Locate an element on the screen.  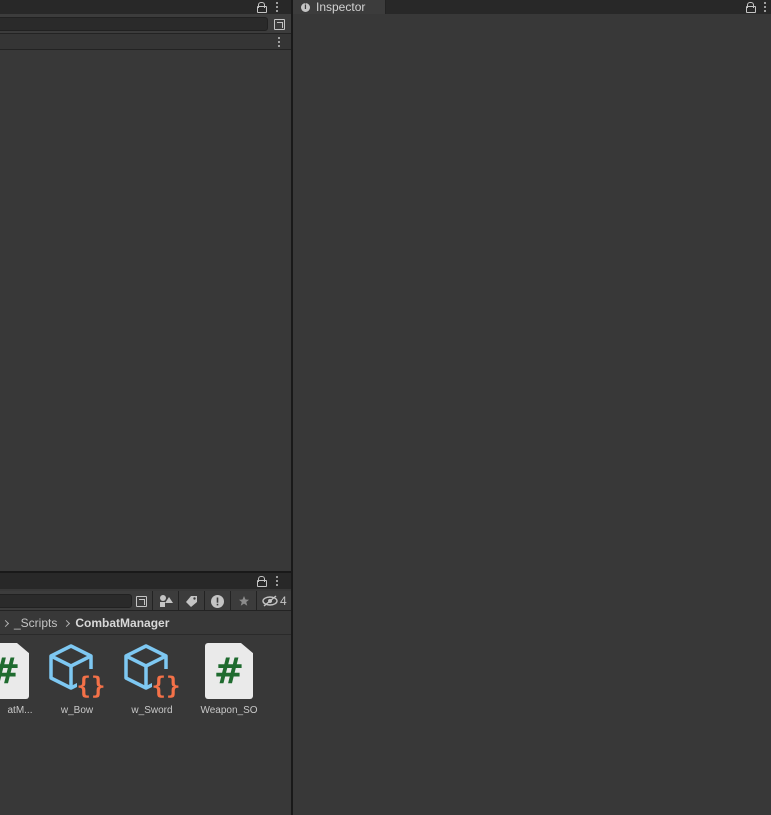
asset-item: {} w_Bow is located at coordinates (77, 679).